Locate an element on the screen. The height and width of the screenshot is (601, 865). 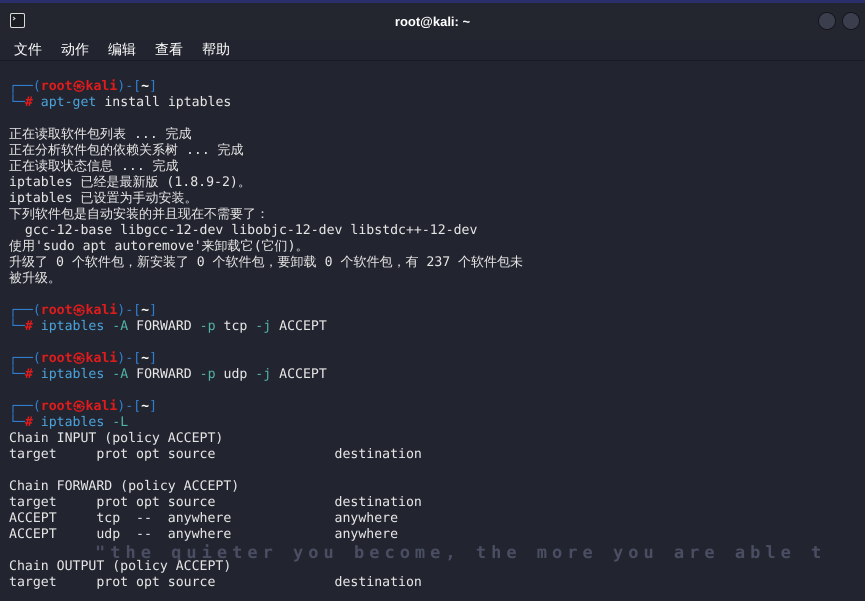
command-line: └─# iptables -A FORWARD -p tcp -j ACCEPT is located at coordinates (168, 327).